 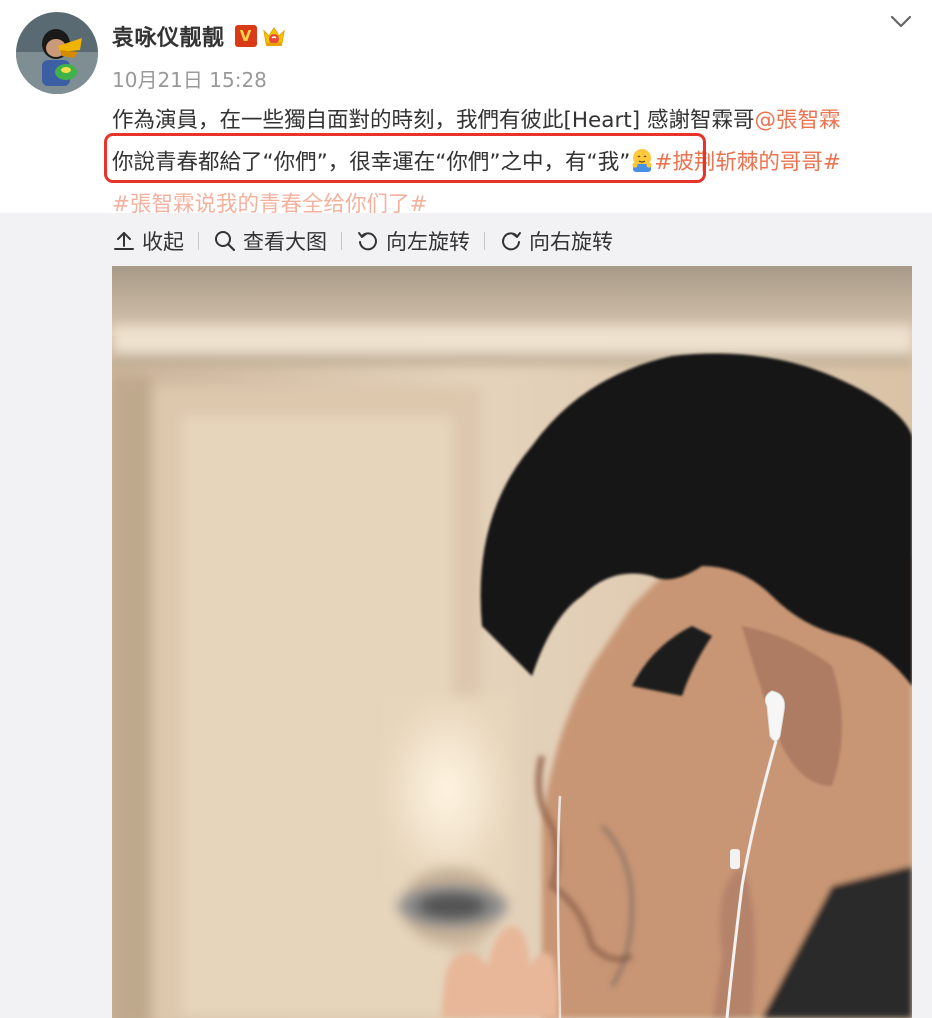 I want to click on hashtag-link: #披荆斩棘的哥哥#, so click(x=747, y=162).